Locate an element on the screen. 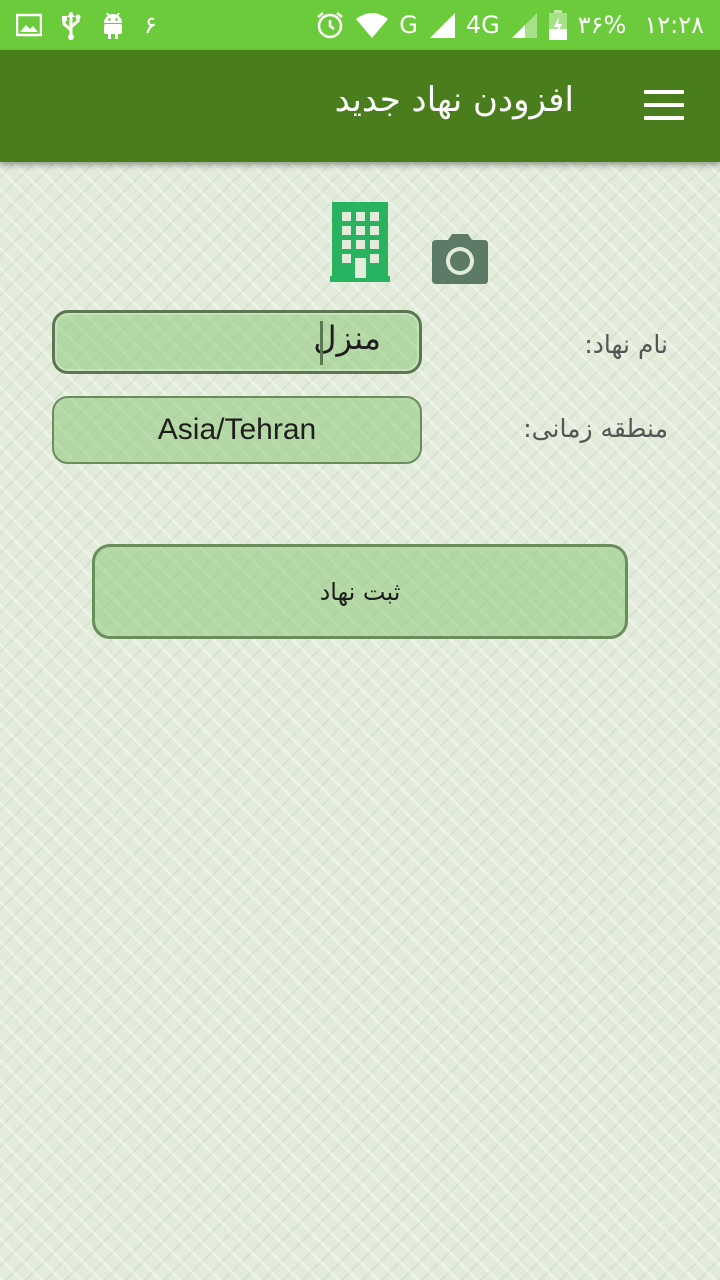 This screenshot has height=1280, width=720. submit-button-label: ثبت نهاد is located at coordinates (360, 591).